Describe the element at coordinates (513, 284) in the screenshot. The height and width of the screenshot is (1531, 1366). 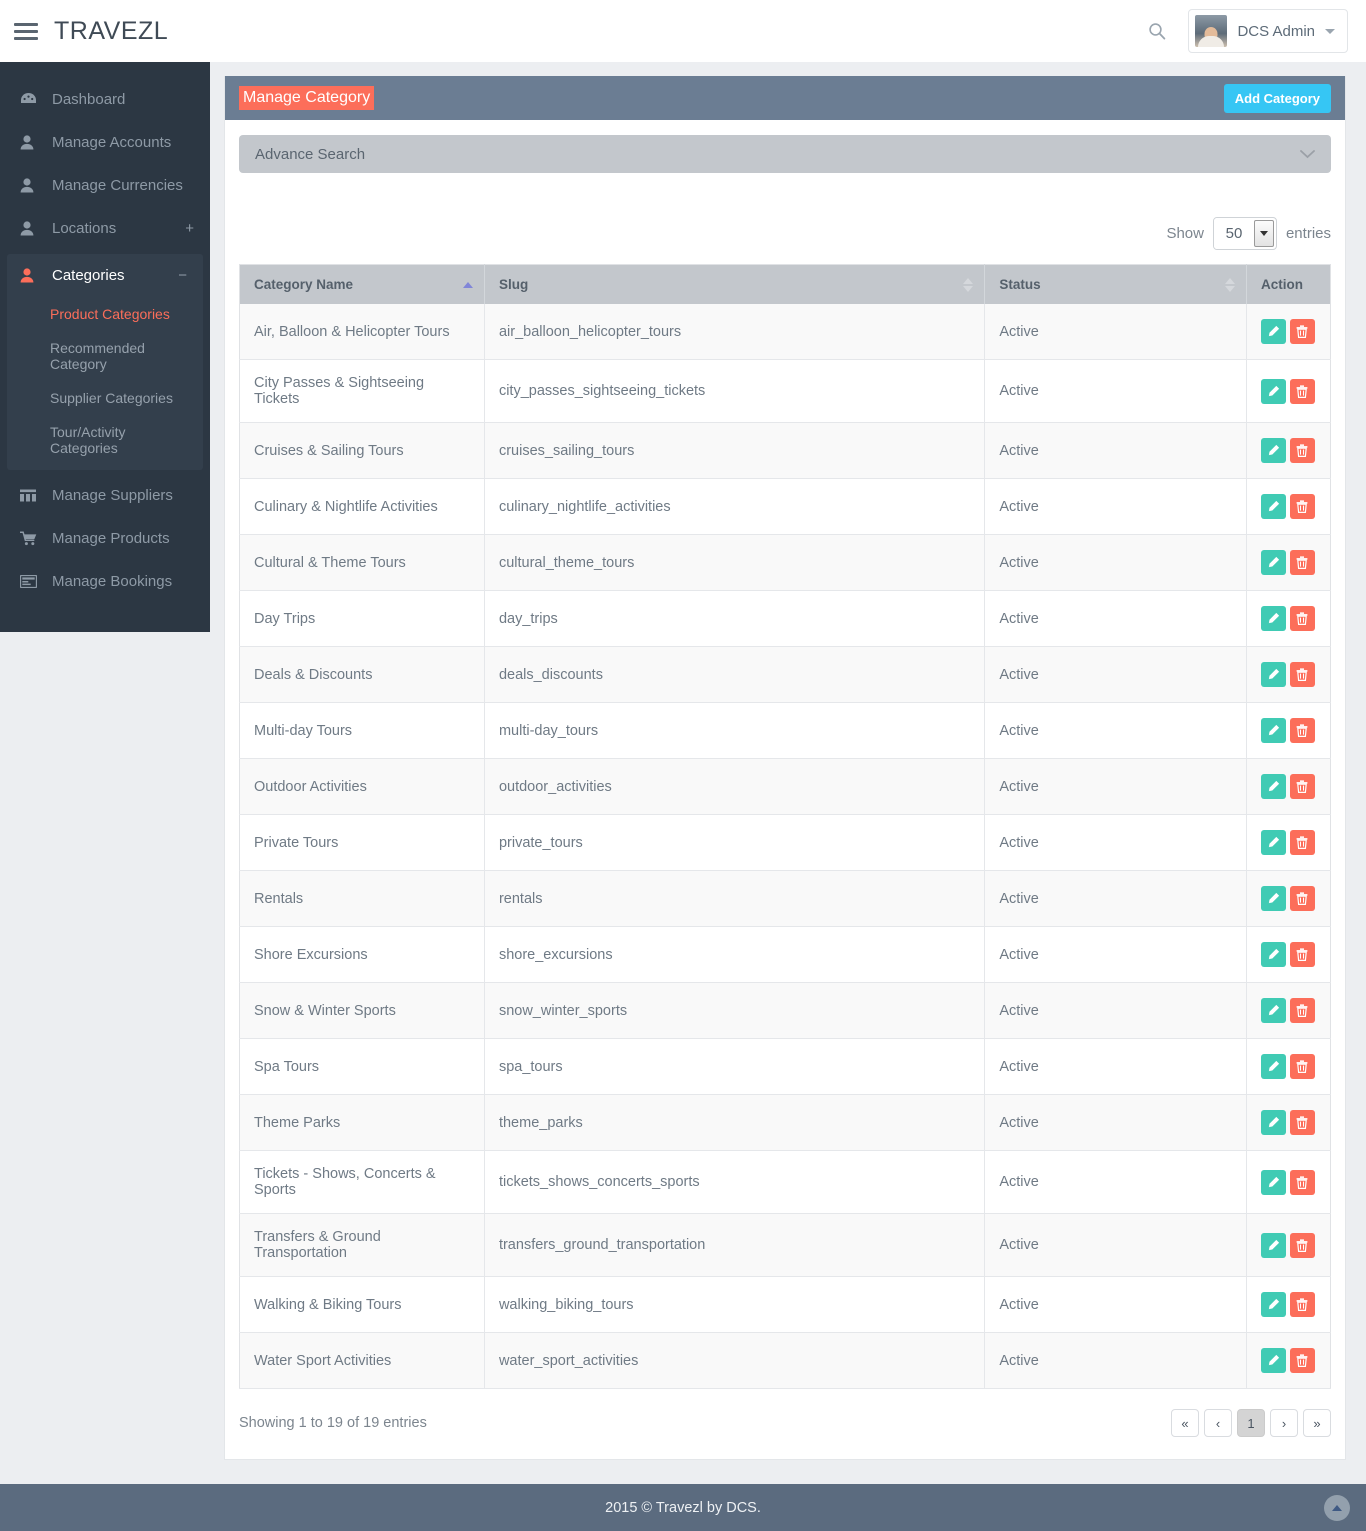
I see `column-header-label: Slug` at that location.